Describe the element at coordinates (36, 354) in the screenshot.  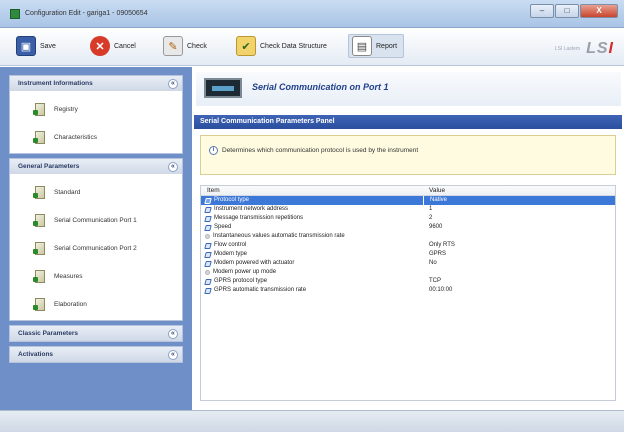
I see `group-title: Activations` at that location.